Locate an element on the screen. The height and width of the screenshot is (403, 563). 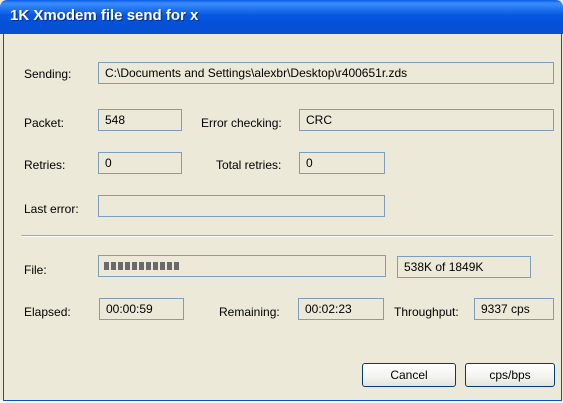
cps-bps-button: cps/bps is located at coordinates (510, 375).